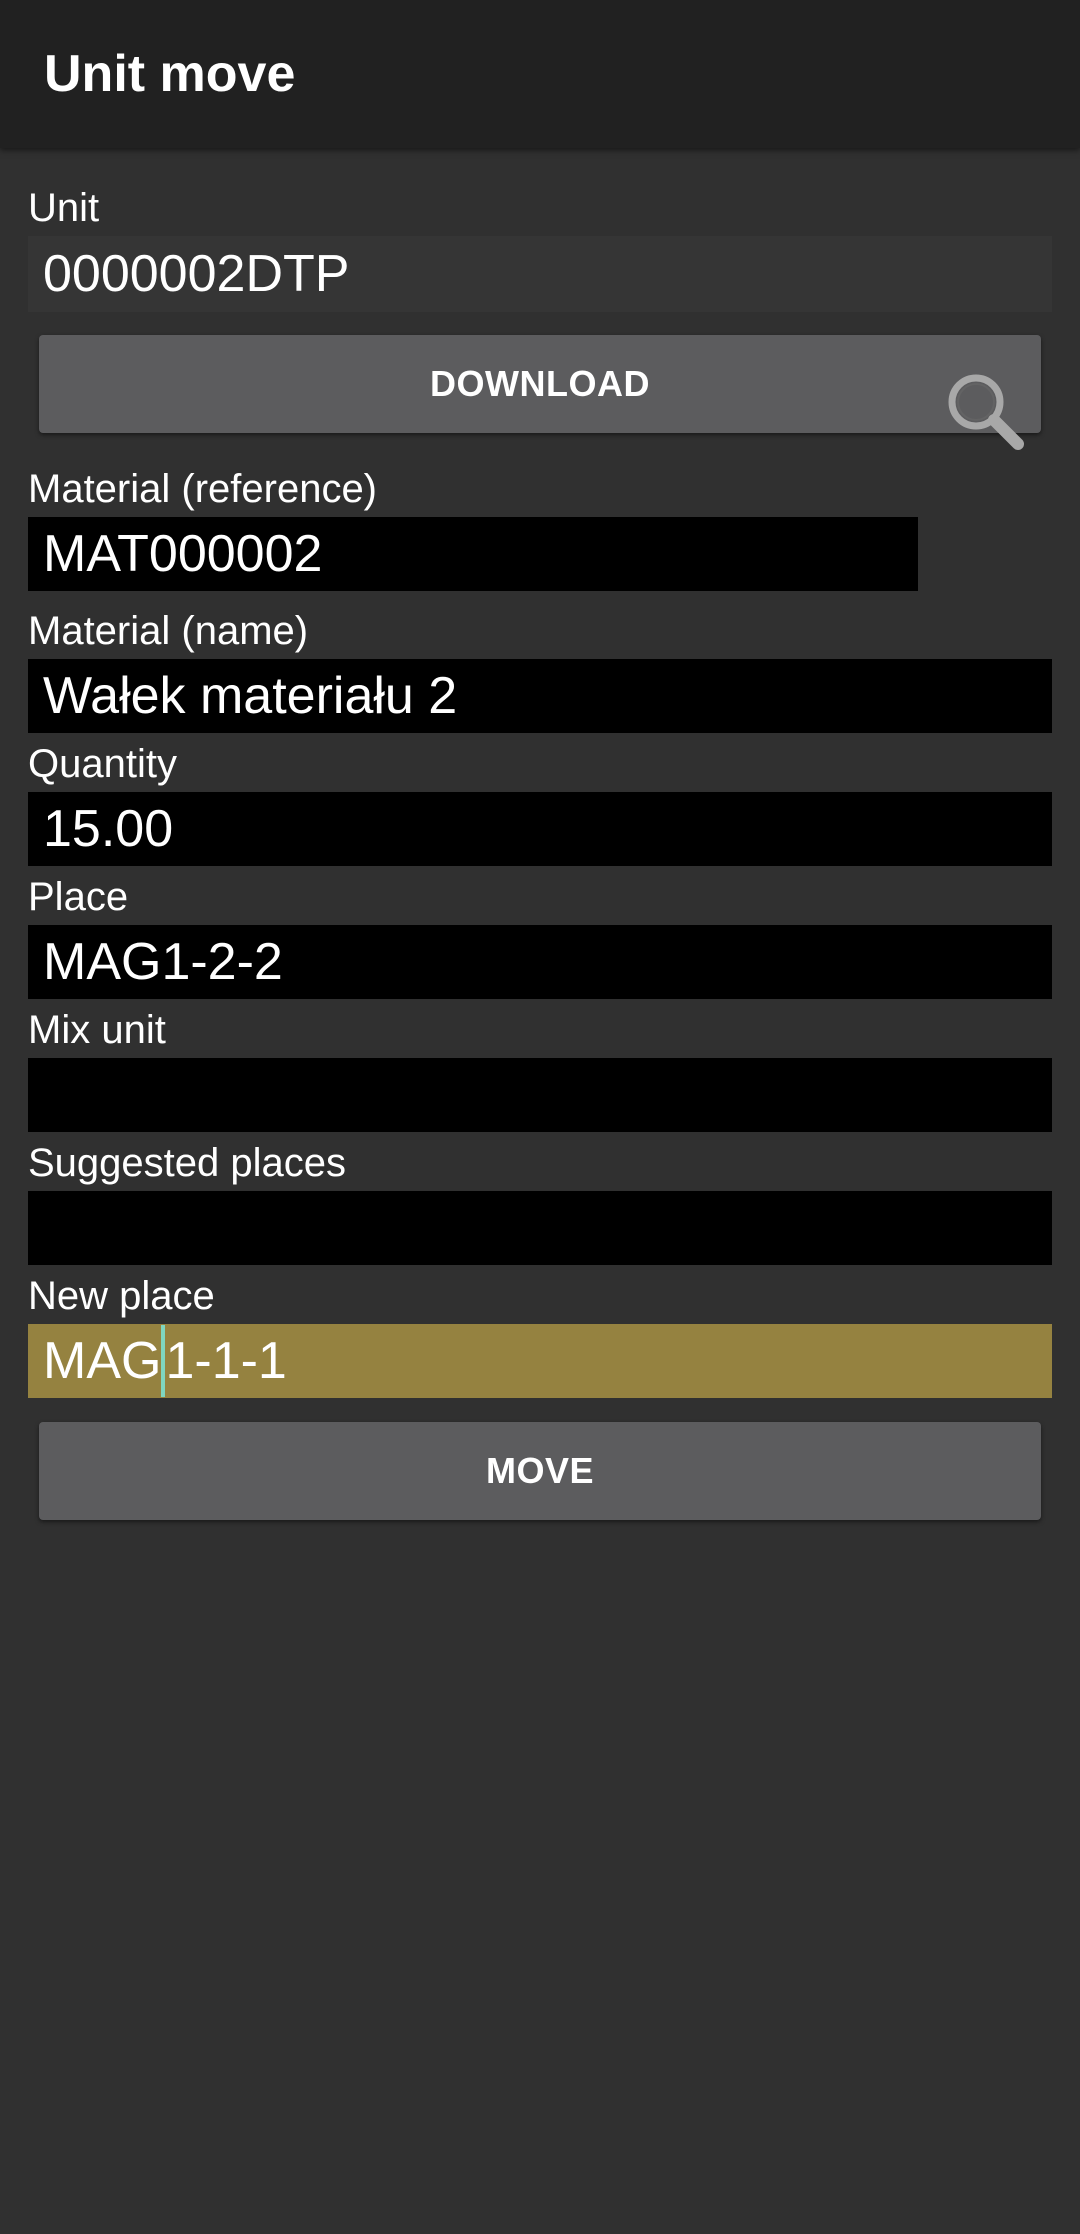 This screenshot has width=1080, height=2234. I want to click on search-icon, so click(986, 412).